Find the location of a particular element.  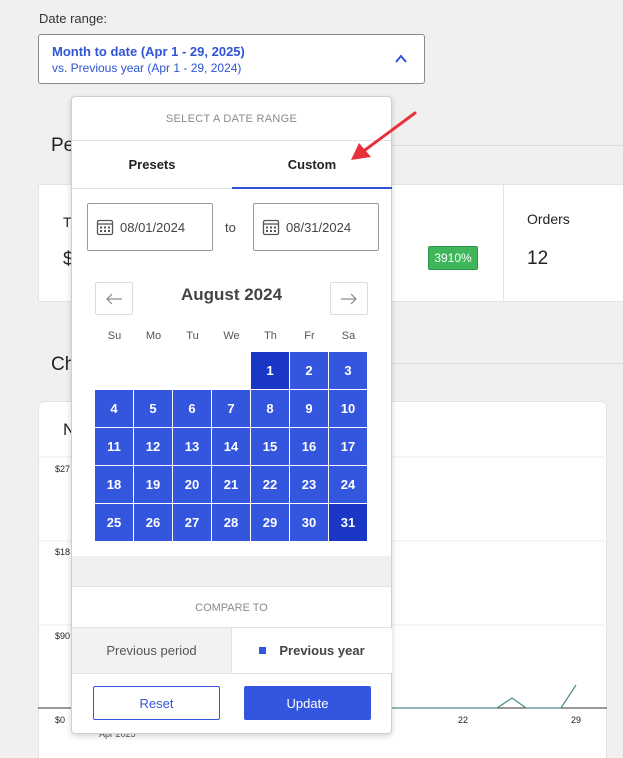

calendar-day: 21 is located at coordinates (231, 484).